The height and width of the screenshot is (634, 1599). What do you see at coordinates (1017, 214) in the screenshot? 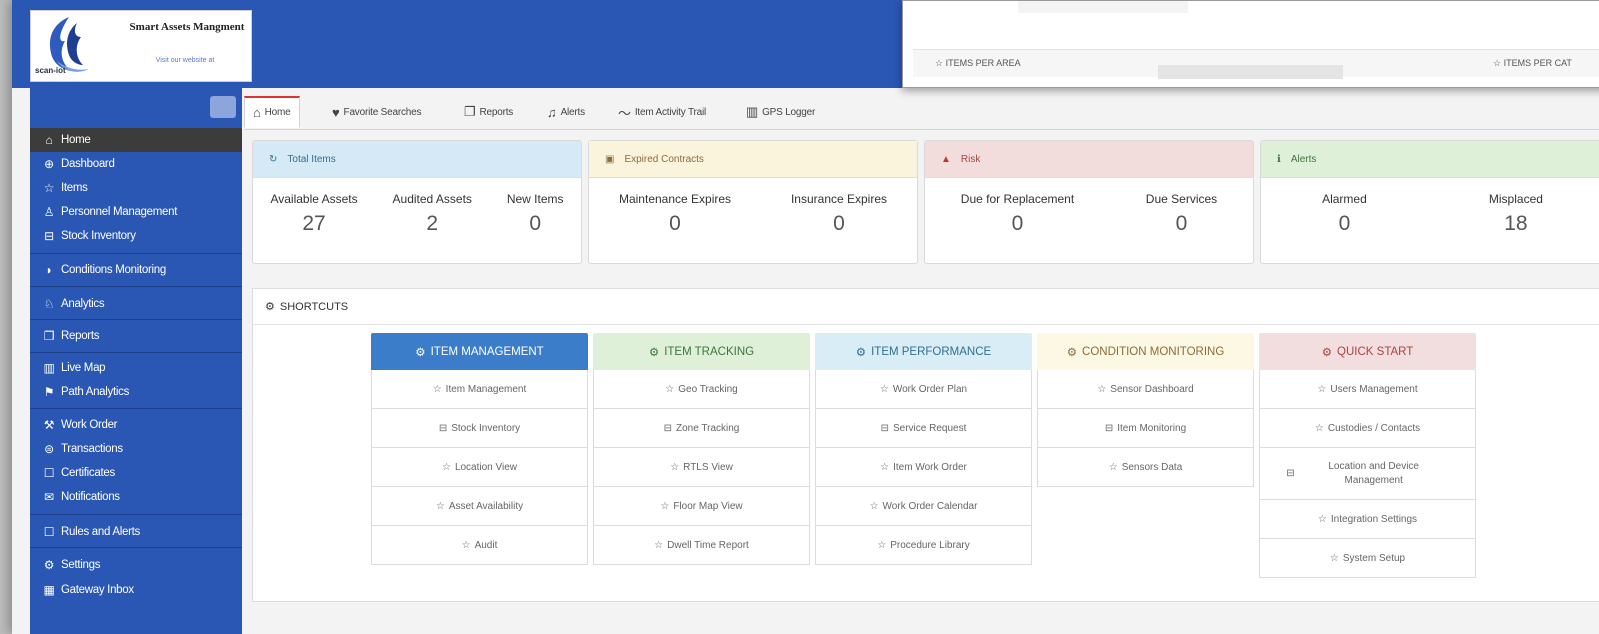
I see `stat-due-replacement: Due for Replacement 0` at bounding box center [1017, 214].